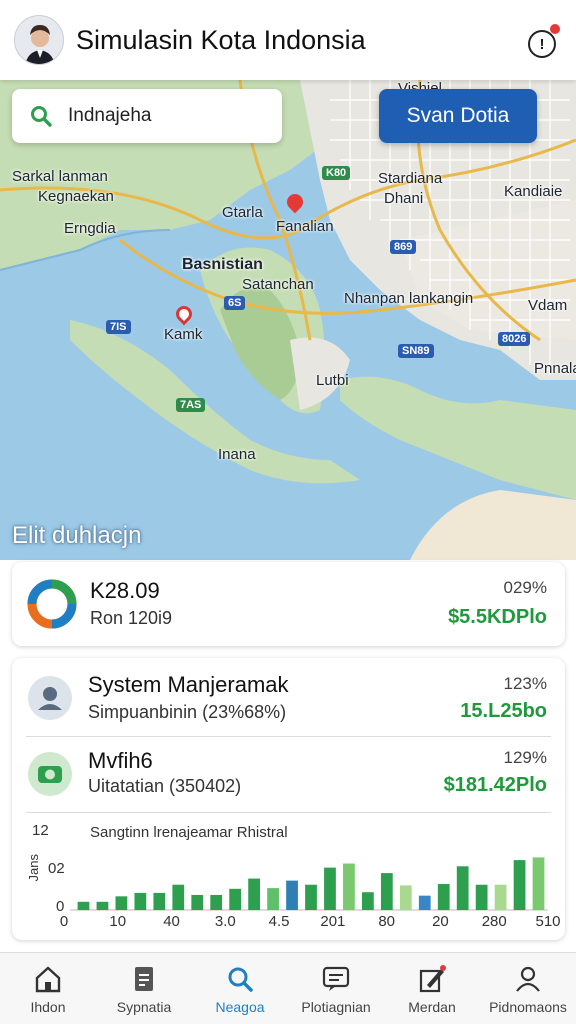  Describe the element at coordinates (109, 116) in the screenshot. I see `search-input: Indnajeha` at that location.